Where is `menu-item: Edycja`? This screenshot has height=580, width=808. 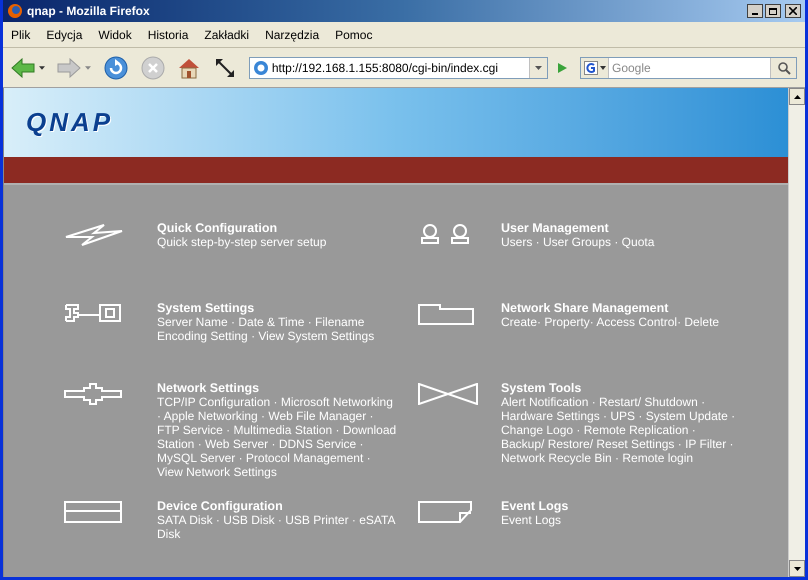
menu-item: Edycja is located at coordinates (64, 35).